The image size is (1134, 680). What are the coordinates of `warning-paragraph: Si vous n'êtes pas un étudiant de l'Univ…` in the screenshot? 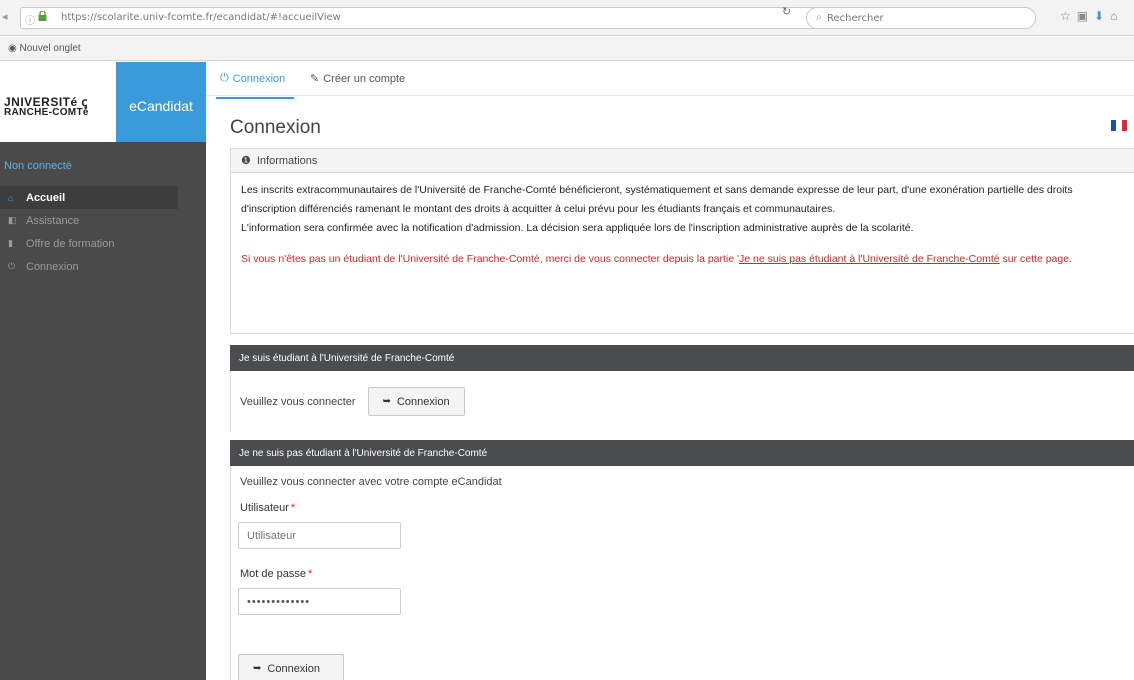 It's located at (656, 259).